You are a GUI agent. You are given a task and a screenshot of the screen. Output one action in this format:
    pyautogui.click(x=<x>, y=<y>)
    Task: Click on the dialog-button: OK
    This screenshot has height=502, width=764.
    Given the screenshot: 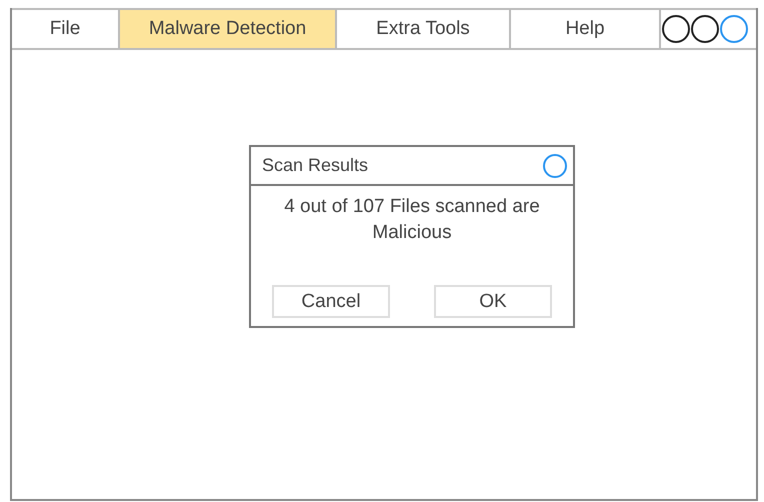 What is the action you would take?
    pyautogui.click(x=493, y=301)
    